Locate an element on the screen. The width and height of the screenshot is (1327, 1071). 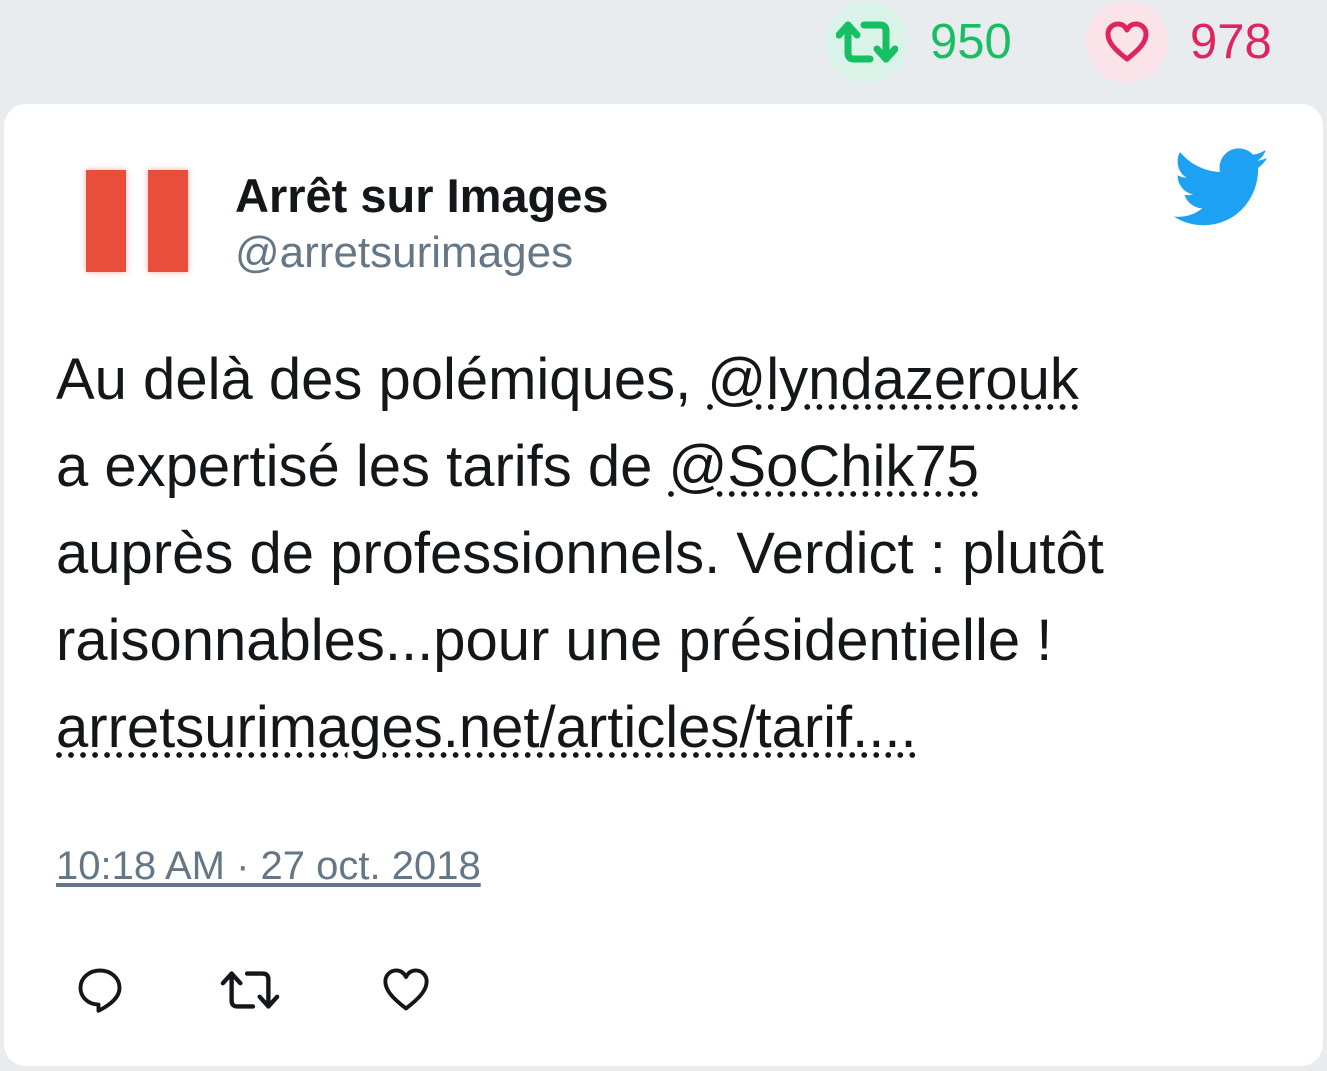
author-handle: @arretsurimages is located at coordinates (404, 253).